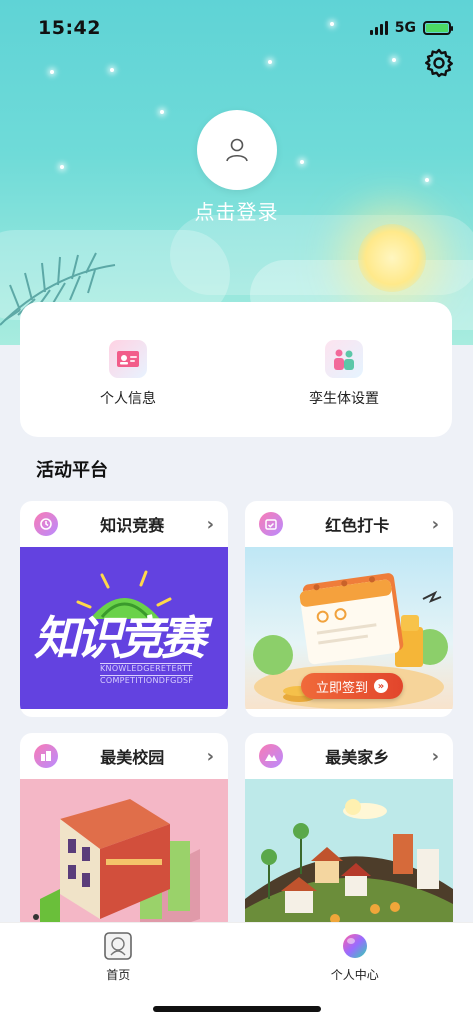 The width and height of the screenshot is (473, 1024). I want to click on twin-settings-label: 孪生体设置, so click(344, 399).